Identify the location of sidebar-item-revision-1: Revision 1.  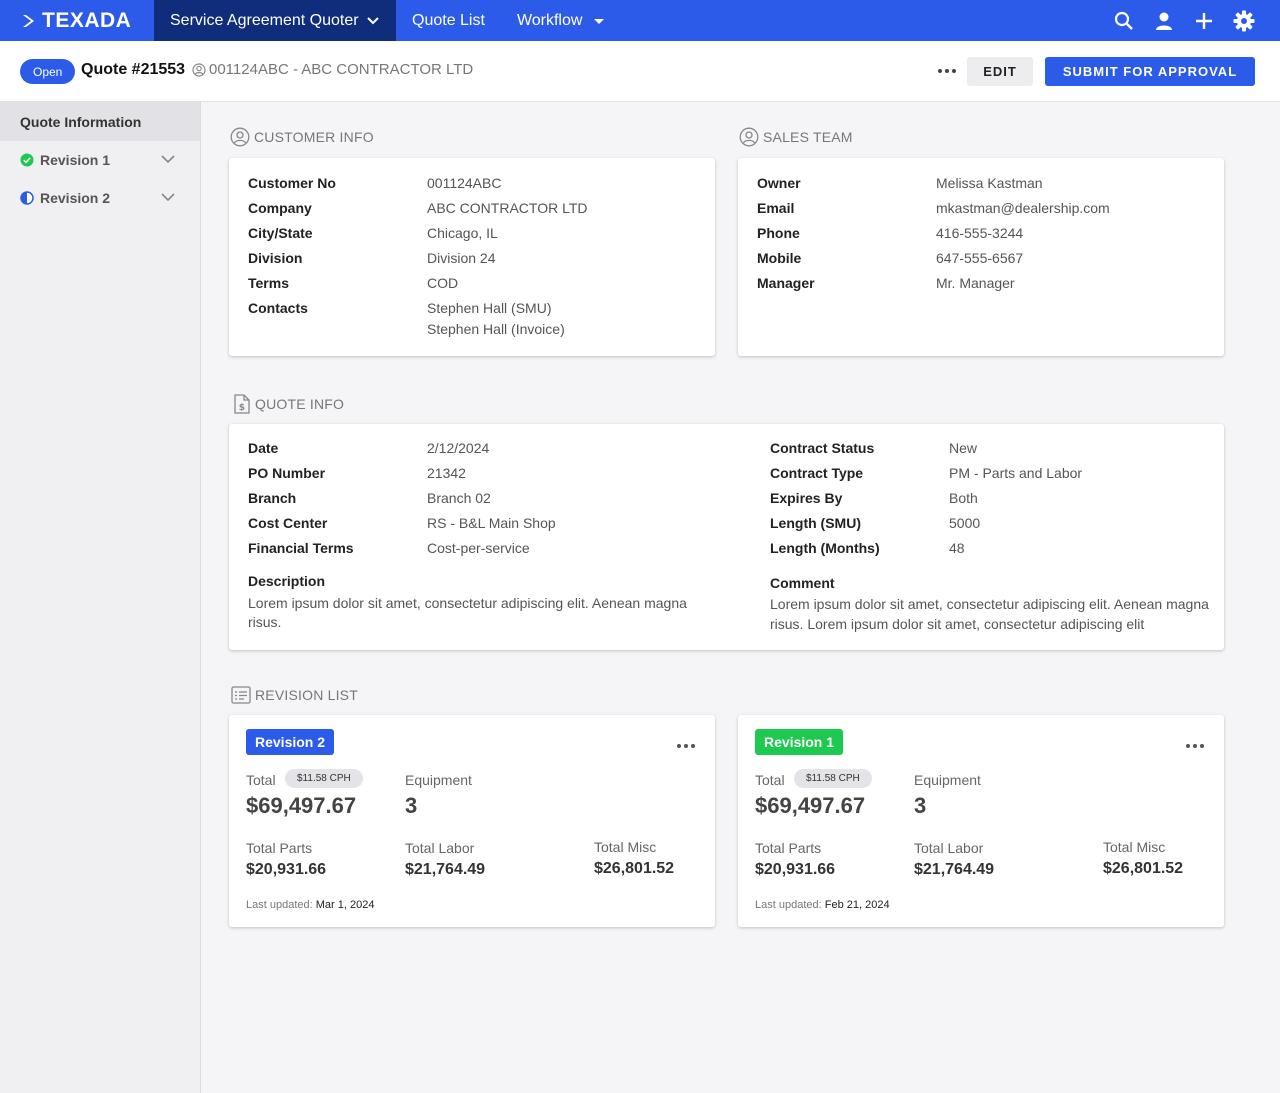
(100, 160).